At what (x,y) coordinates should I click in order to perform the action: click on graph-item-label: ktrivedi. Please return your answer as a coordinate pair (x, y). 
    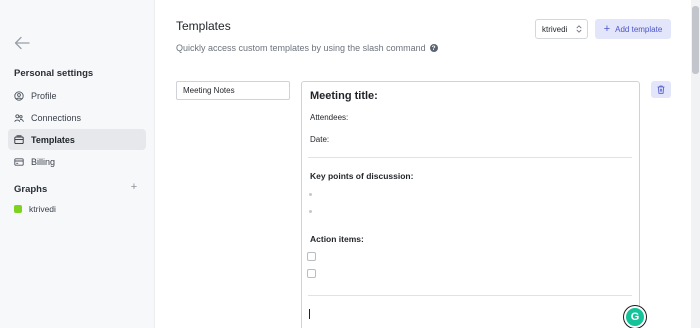
    Looking at the image, I should click on (42, 209).